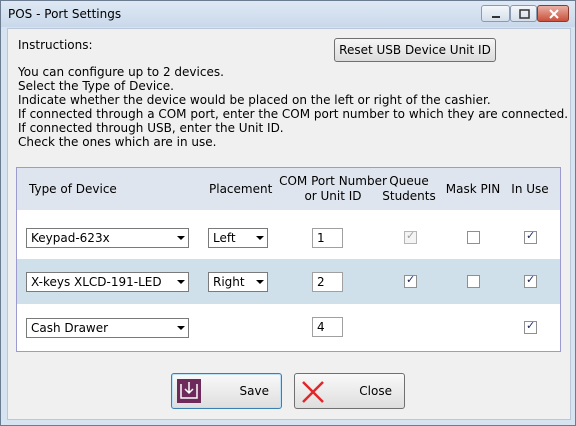  I want to click on placement-select: Left, so click(238, 238).